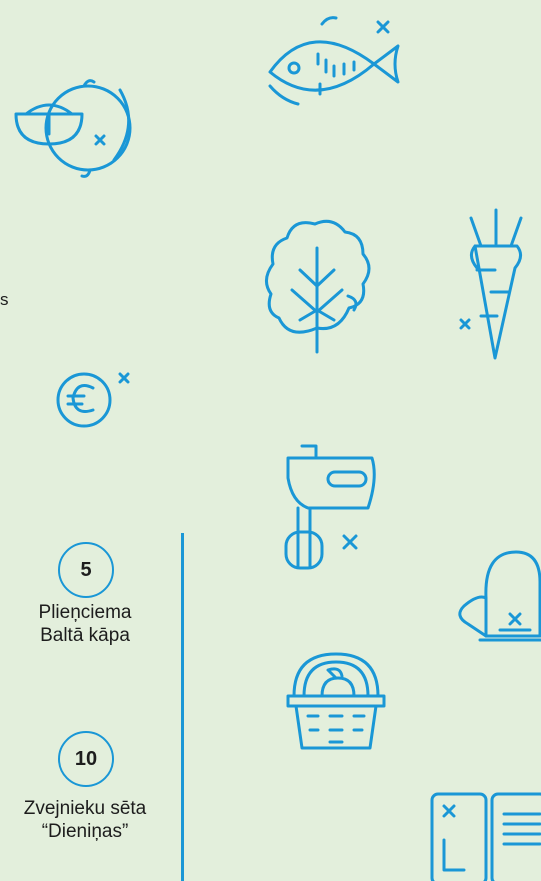 This screenshot has width=541, height=881. What do you see at coordinates (86, 570) in the screenshot?
I see `stop-number-badge: 5` at bounding box center [86, 570].